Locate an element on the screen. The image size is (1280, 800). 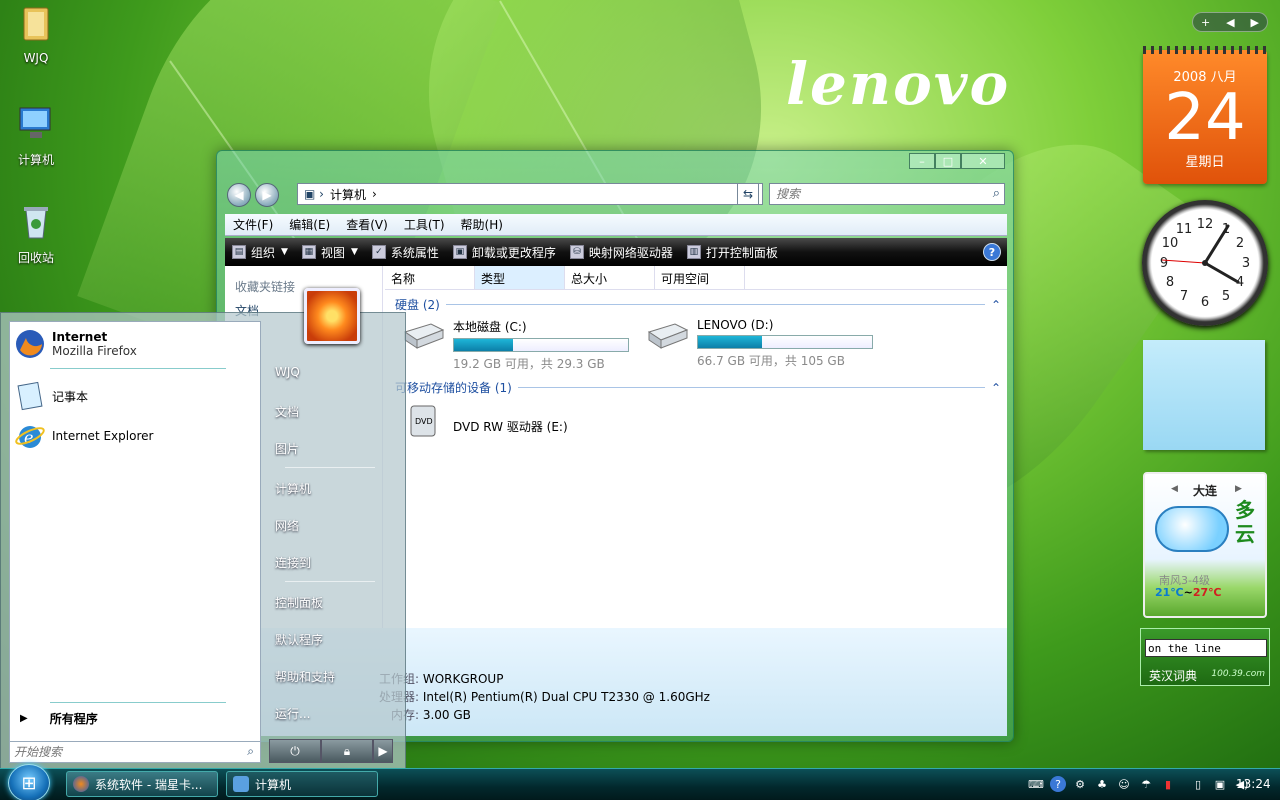
memory-value: 3.00 GB is located at coordinates (446, 715).